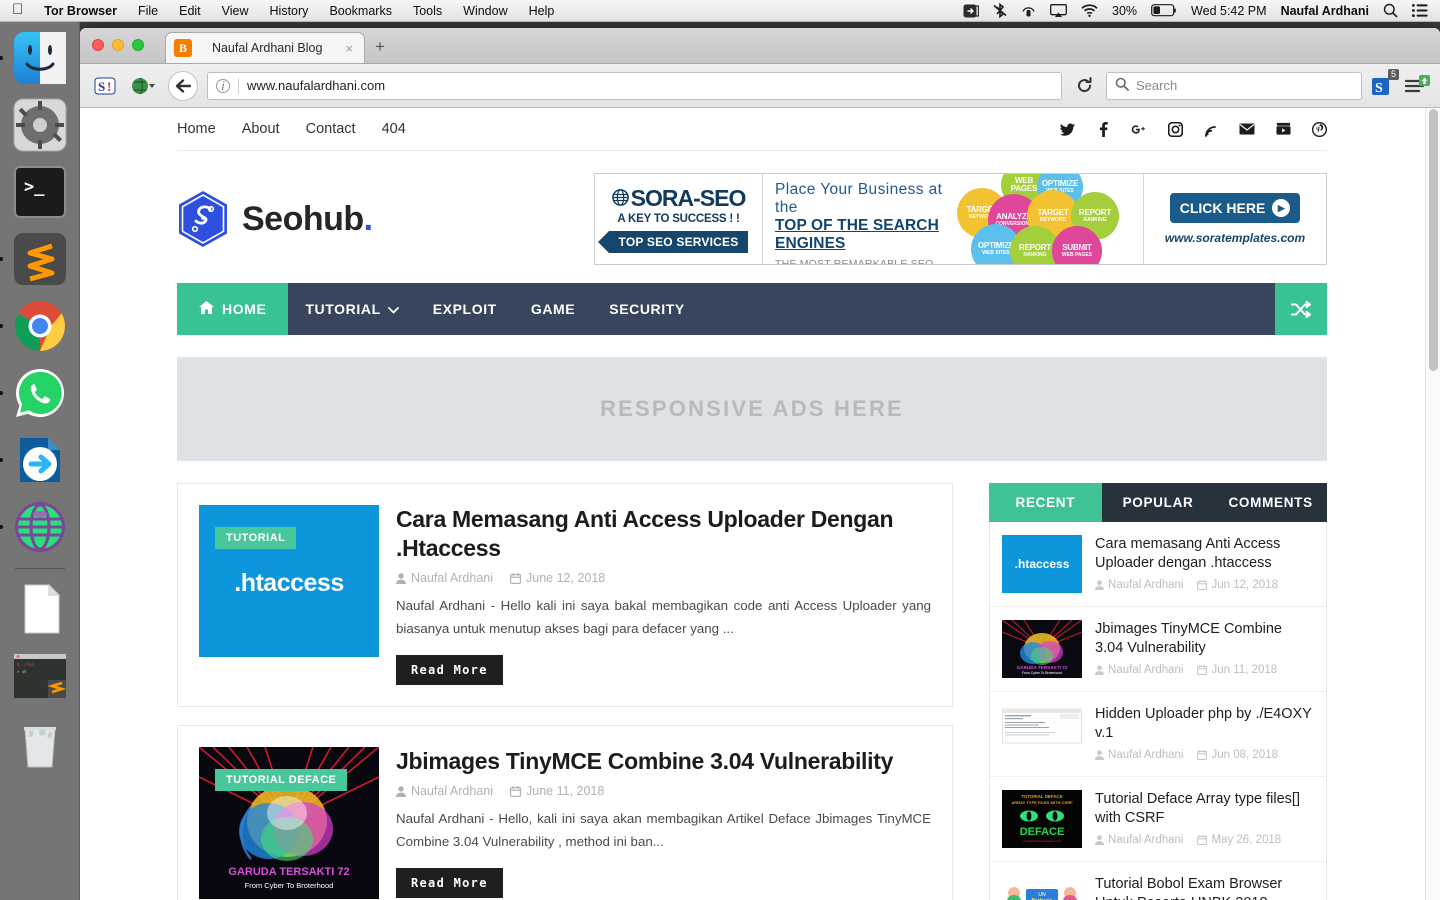 Image resolution: width=1440 pixels, height=900 pixels. Describe the element at coordinates (1204, 724) in the screenshot. I see `list-item-title: Hidden Uploader php by ./E4OXY v.1` at that location.